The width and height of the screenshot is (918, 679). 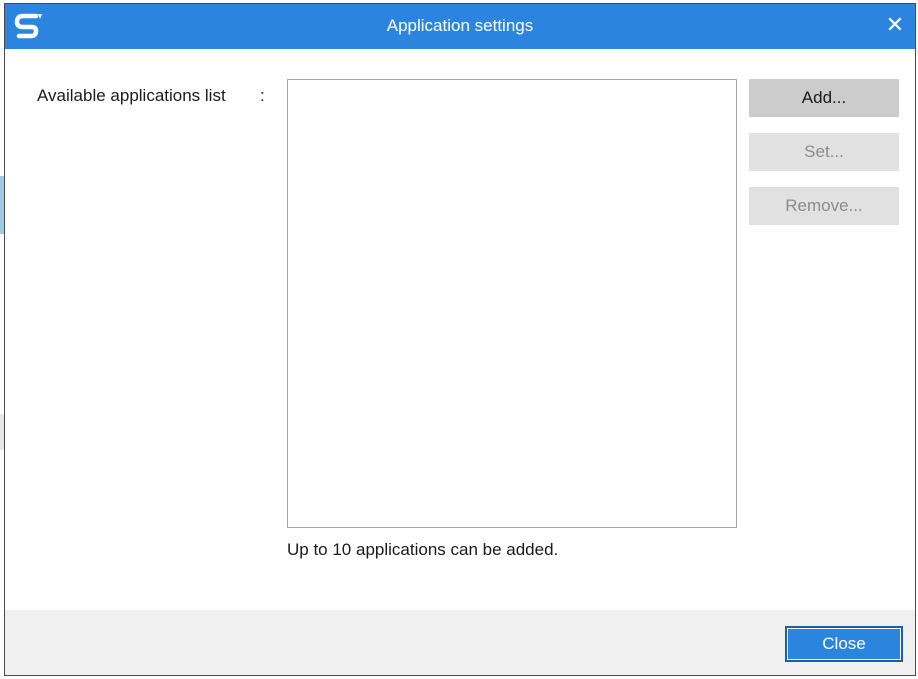 I want to click on application-limit-hint: Up to 10 applications can be added., so click(x=423, y=549).